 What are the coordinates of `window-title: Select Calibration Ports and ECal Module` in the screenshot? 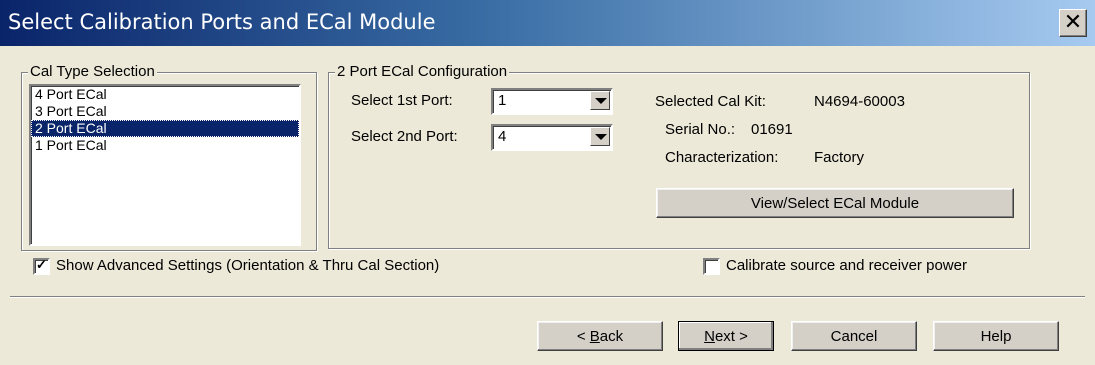 It's located at (222, 22).